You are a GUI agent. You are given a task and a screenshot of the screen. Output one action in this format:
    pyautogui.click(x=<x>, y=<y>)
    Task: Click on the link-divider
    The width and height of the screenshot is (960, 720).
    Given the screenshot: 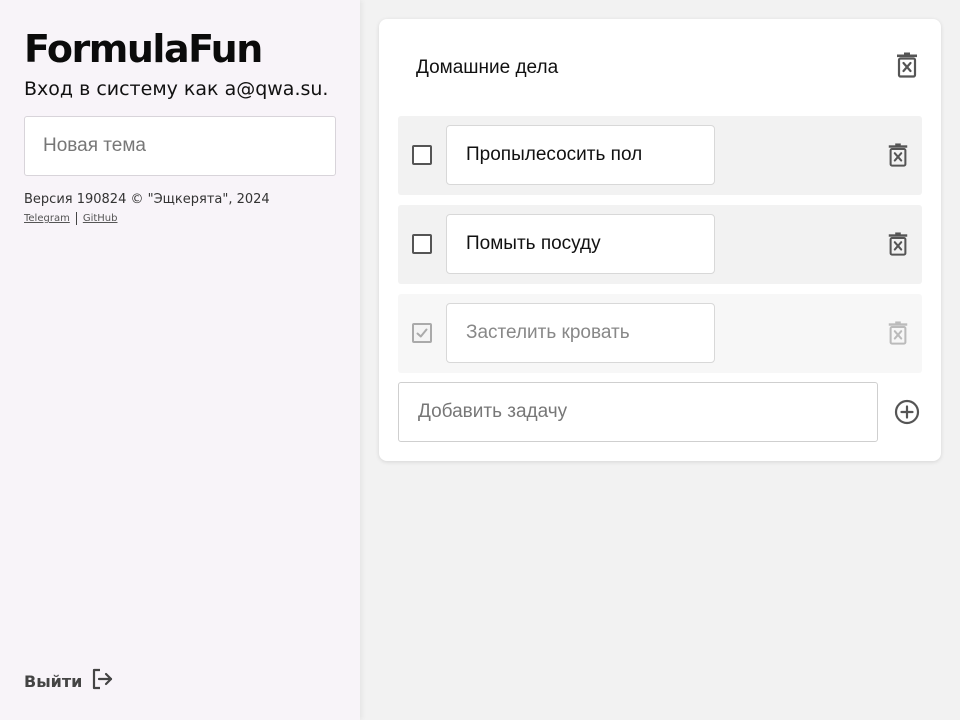 What is the action you would take?
    pyautogui.click(x=76, y=218)
    